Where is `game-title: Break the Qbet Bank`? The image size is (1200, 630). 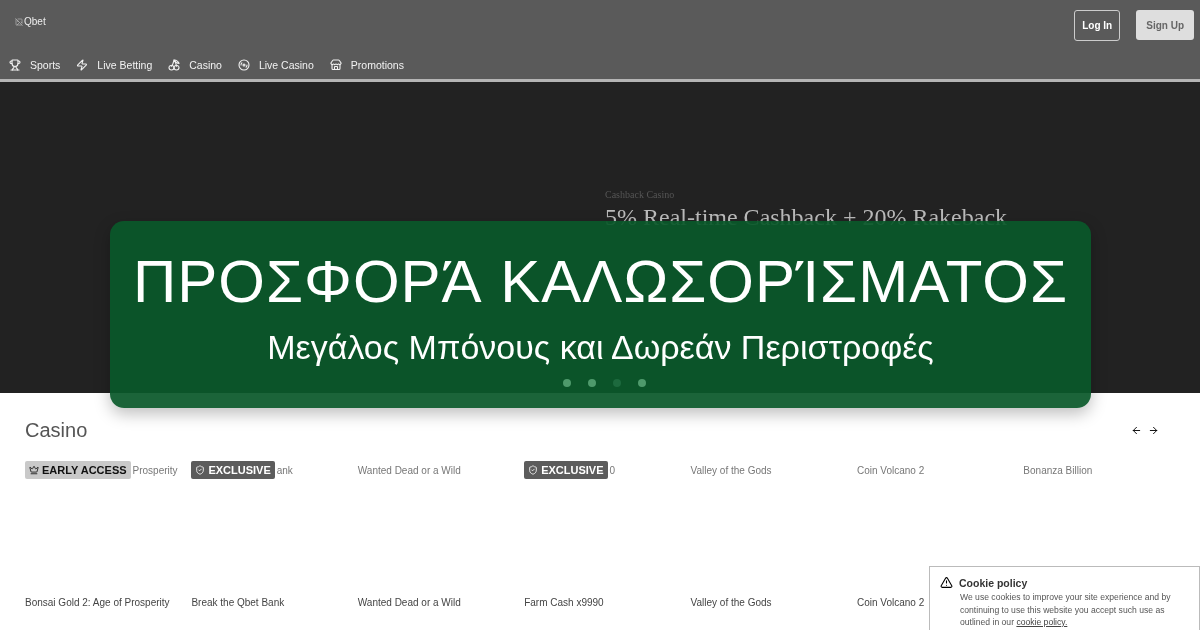 game-title: Break the Qbet Bank is located at coordinates (274, 602).